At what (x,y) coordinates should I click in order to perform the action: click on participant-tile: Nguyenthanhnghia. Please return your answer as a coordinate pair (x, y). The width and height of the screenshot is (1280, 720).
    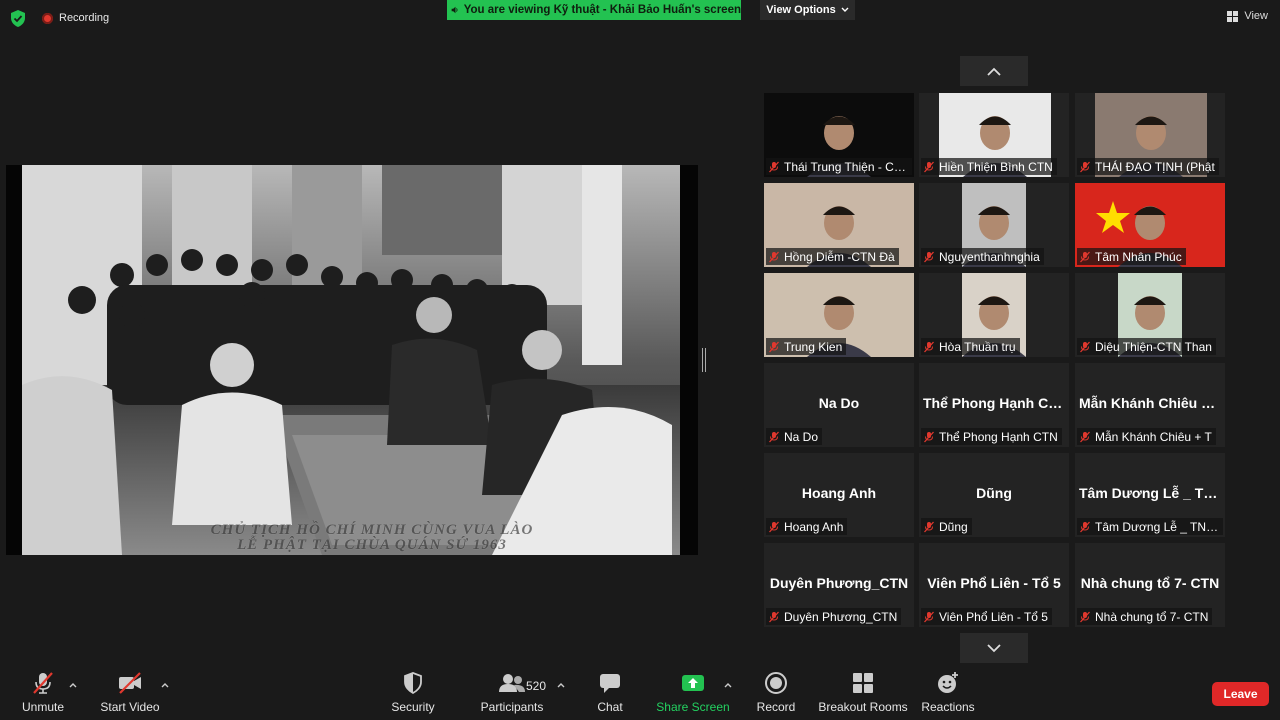
    Looking at the image, I should click on (994, 225).